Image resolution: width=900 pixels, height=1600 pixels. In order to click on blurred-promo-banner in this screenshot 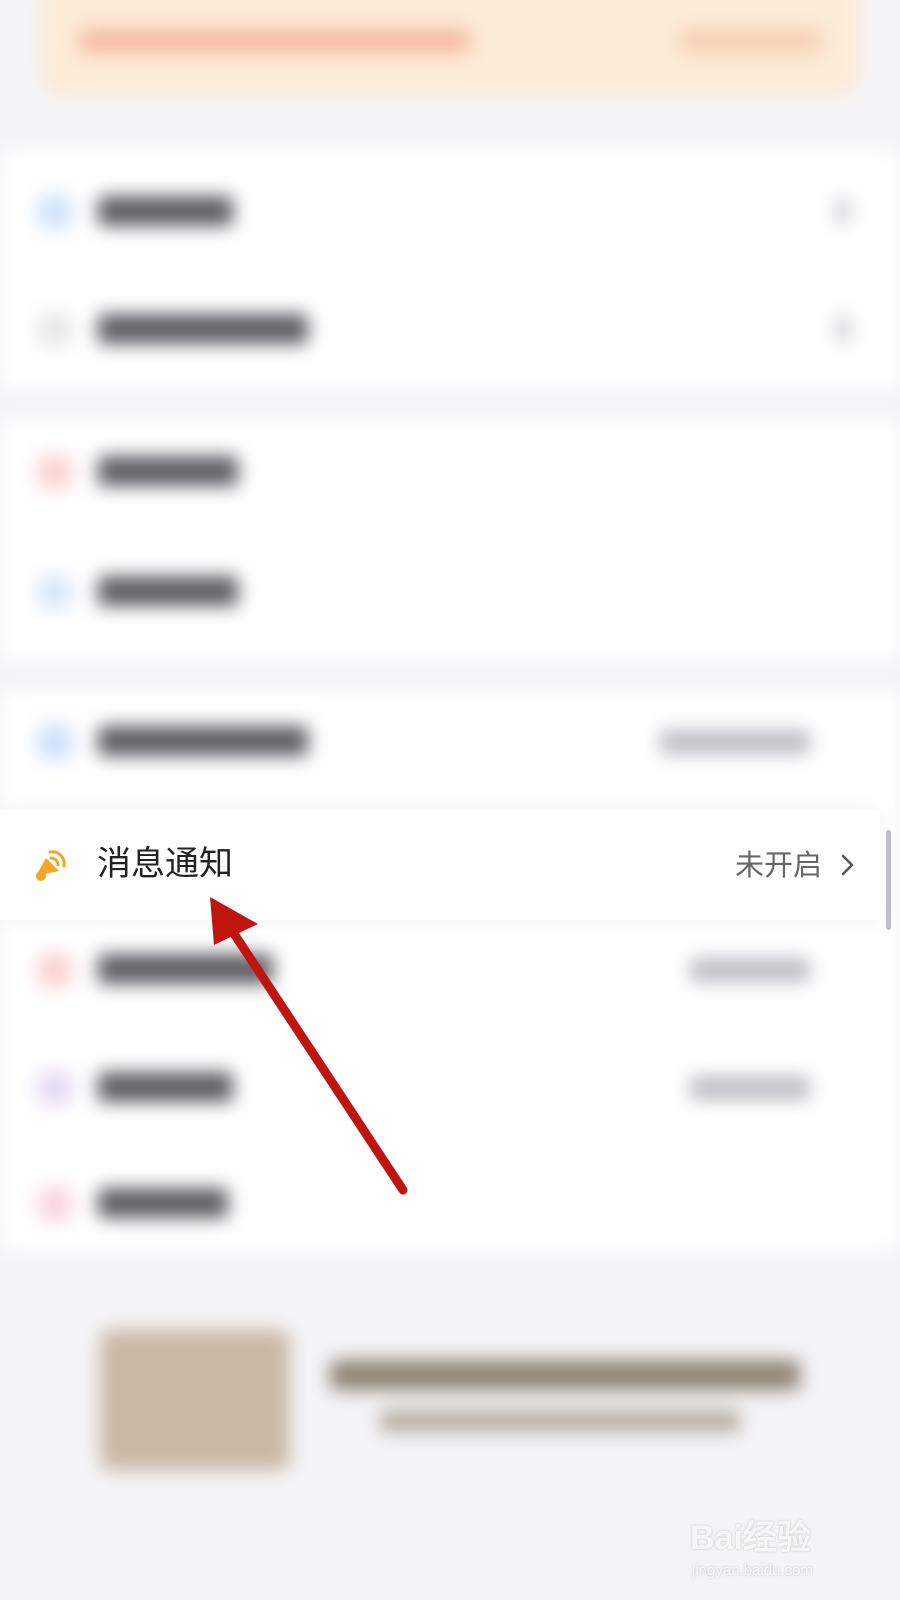, I will do `click(450, 1400)`.